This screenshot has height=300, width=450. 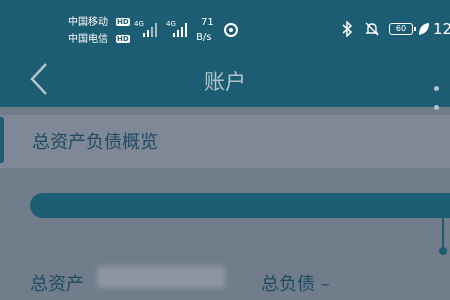 I want to click on section-title: 总资产负债概览, so click(x=95, y=142).